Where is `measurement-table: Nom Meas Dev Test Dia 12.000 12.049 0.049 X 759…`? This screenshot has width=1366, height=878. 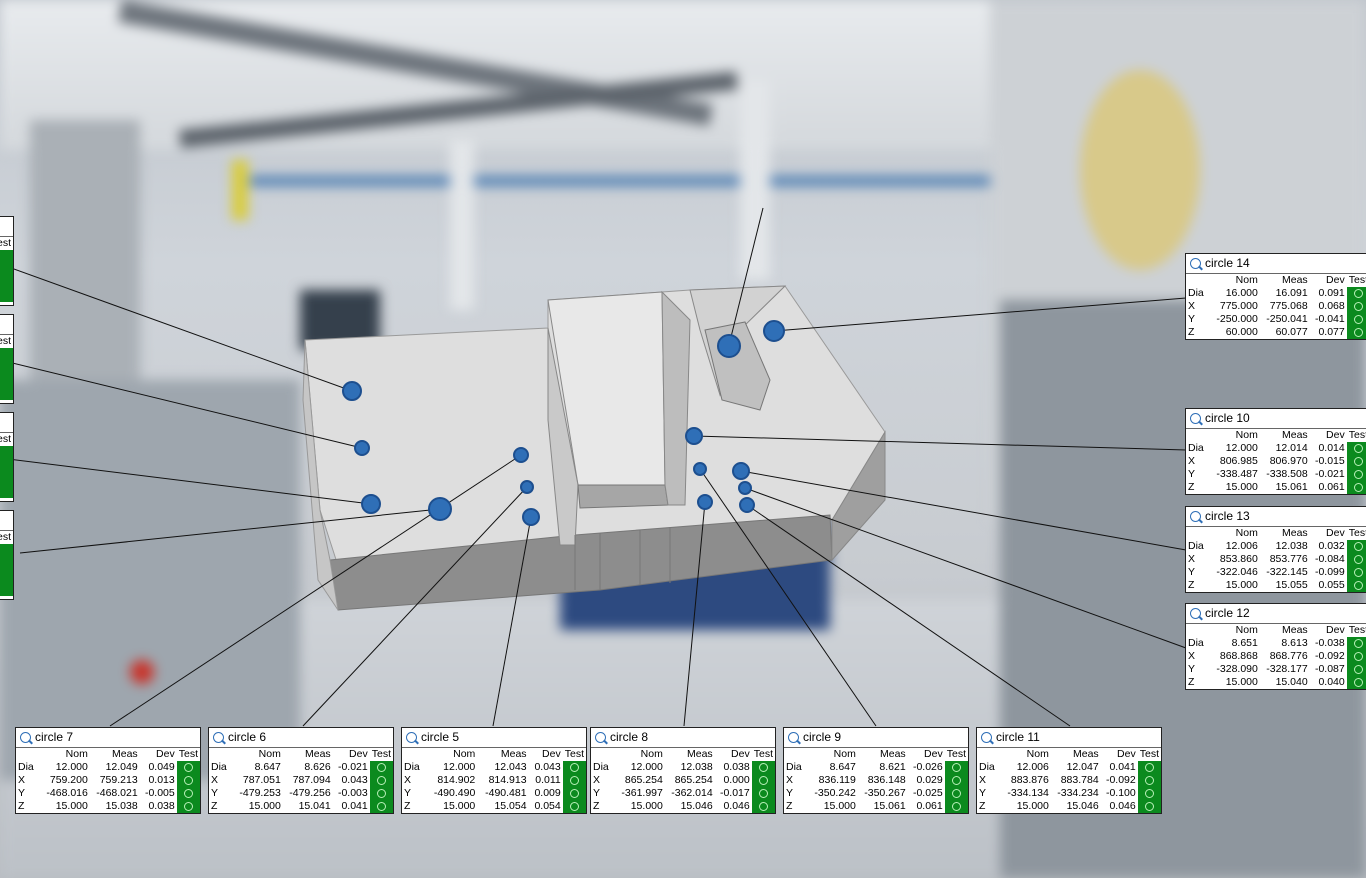 measurement-table: Nom Meas Dev Test Dia 12.000 12.049 0.049 X 759… is located at coordinates (109, 780).